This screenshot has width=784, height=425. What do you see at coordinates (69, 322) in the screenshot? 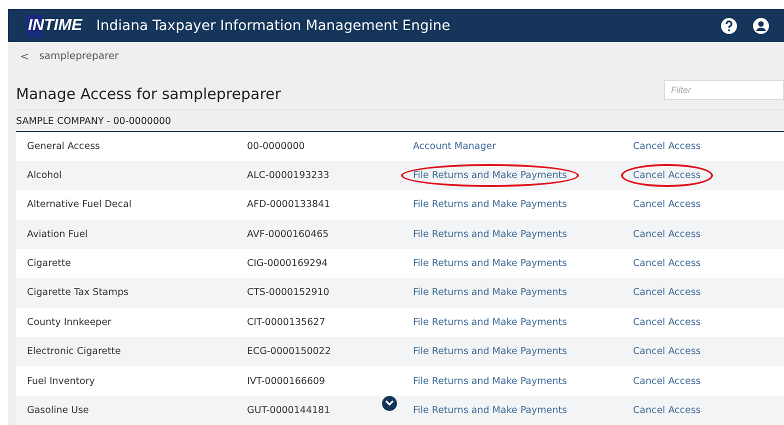
I see `account-cell-text: County Innkeeper` at bounding box center [69, 322].